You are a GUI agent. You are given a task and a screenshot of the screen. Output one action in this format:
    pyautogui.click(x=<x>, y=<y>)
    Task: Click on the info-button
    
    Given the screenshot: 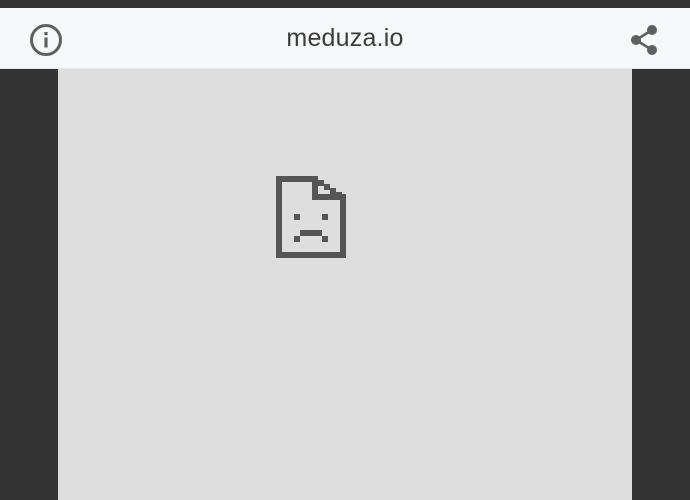 What is the action you would take?
    pyautogui.click(x=46, y=40)
    